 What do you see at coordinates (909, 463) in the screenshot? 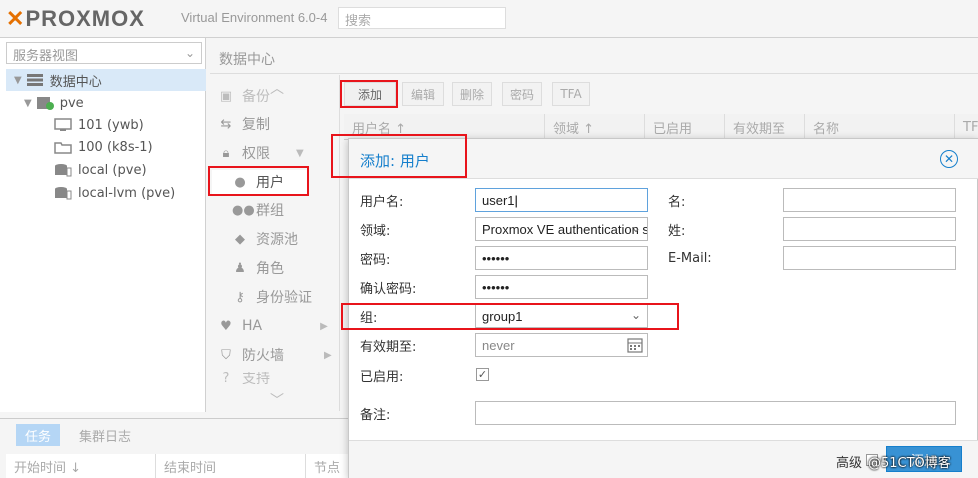
I see `watermark: @51CTO博客` at bounding box center [909, 463].